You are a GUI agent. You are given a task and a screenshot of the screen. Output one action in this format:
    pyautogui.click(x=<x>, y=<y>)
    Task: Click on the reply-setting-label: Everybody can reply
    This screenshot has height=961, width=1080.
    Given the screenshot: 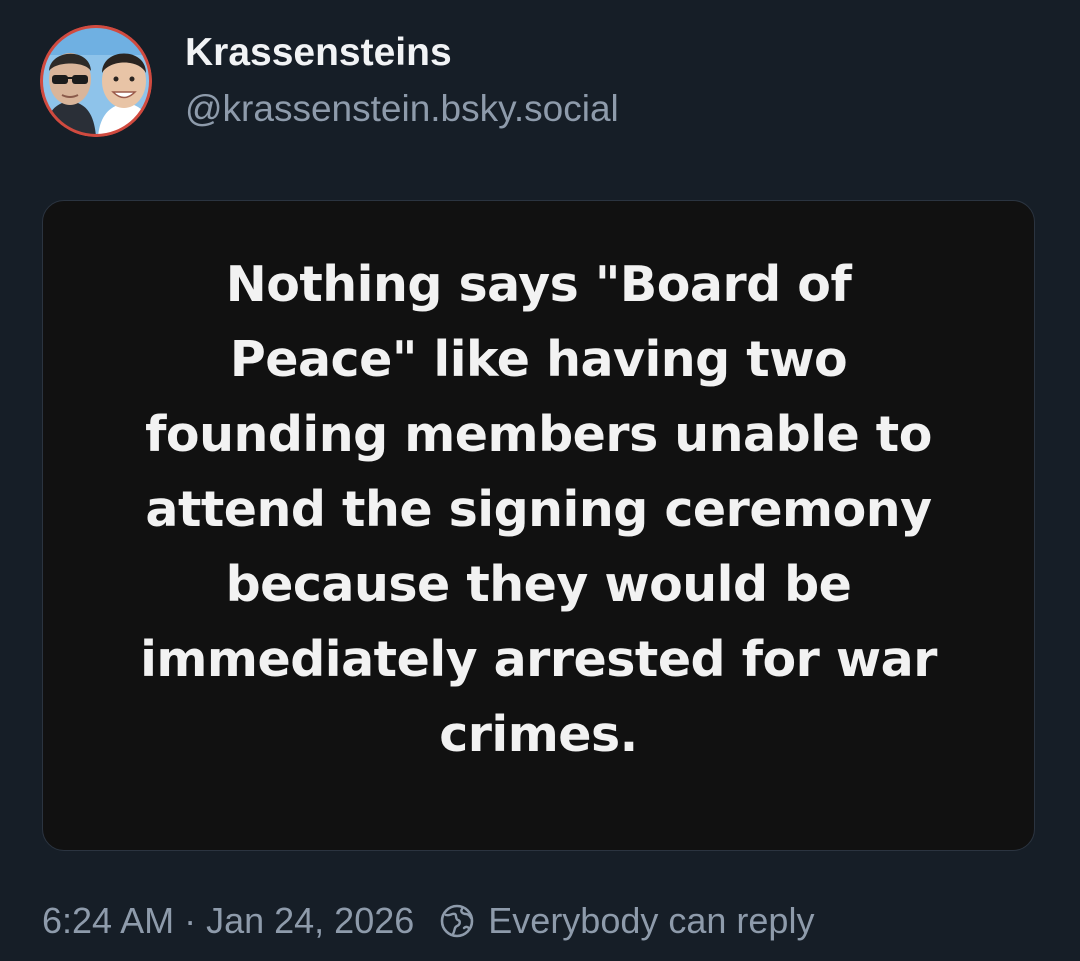 What is the action you would take?
    pyautogui.click(x=651, y=920)
    